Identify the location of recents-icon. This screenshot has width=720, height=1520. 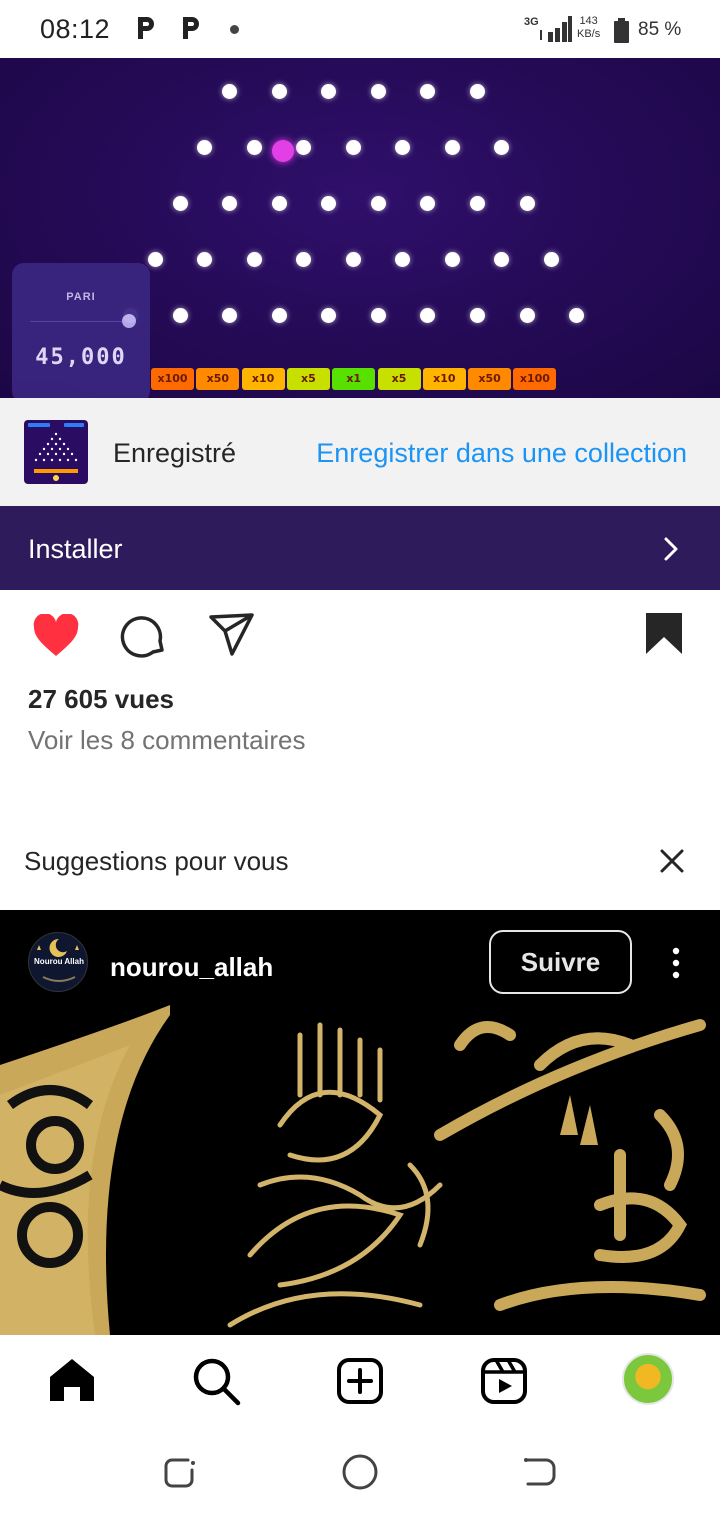
(180, 1472).